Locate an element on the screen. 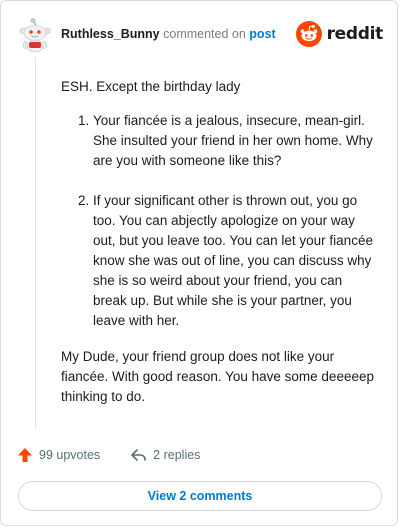 This screenshot has width=400, height=528. upvote-count: 99 upvotes is located at coordinates (70, 455).